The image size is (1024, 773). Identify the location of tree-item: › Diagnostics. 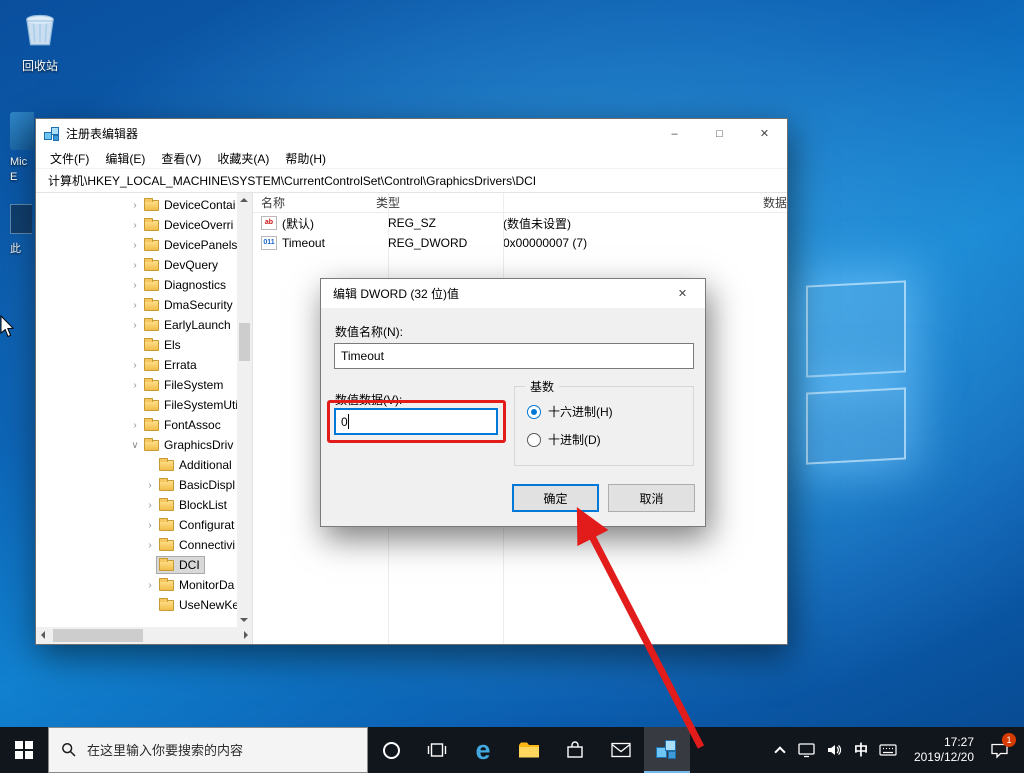
(136, 285).